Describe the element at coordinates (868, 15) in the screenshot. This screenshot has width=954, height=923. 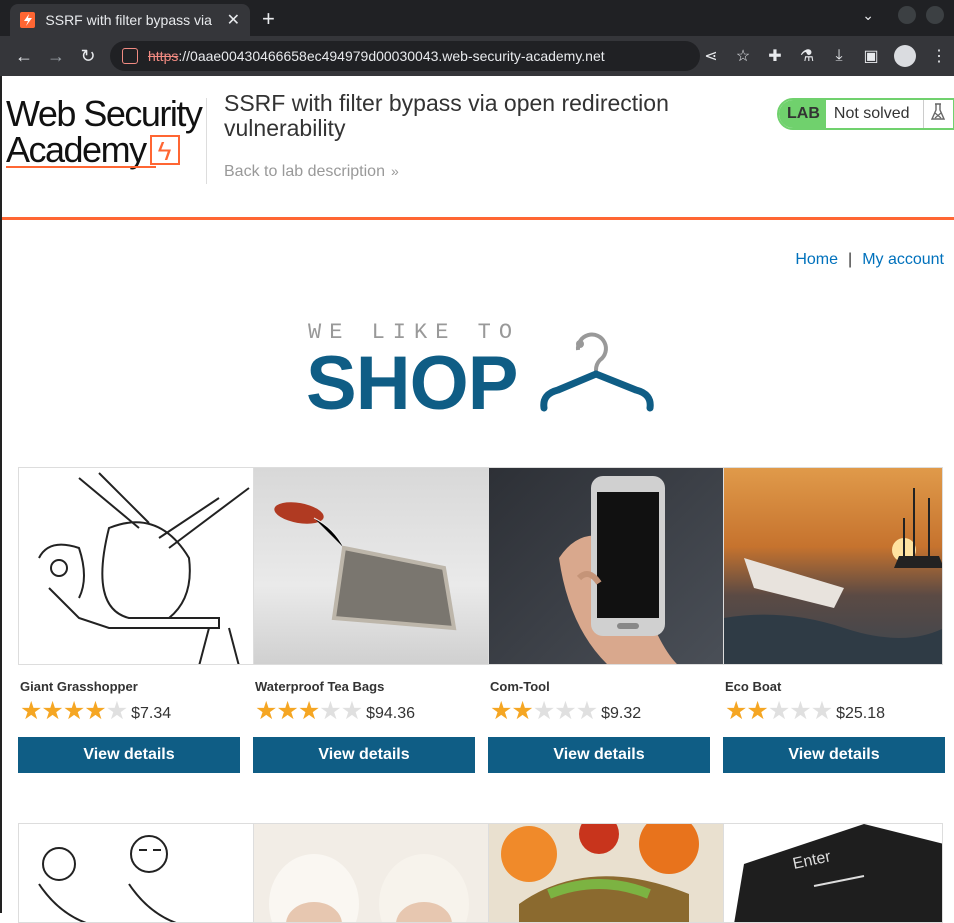
I see `tab-search-chevron-icon: ⌄` at that location.